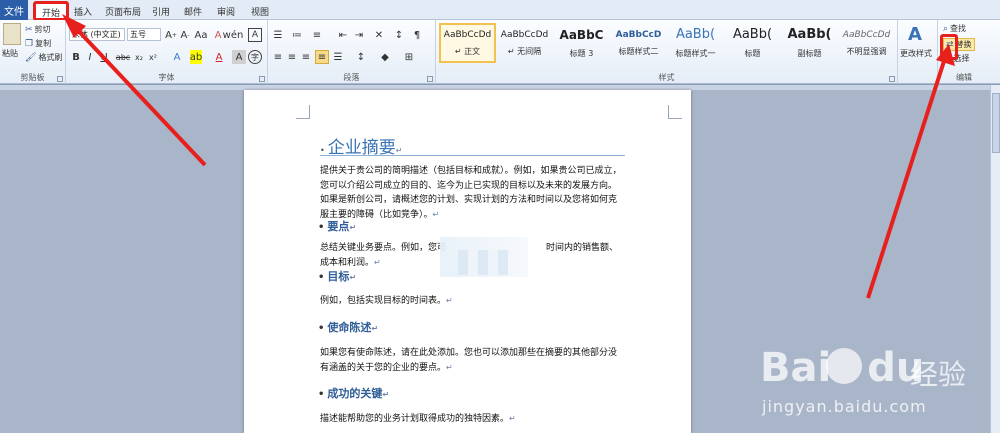 Image resolution: width=1000 pixels, height=433 pixels. Describe the element at coordinates (297, 35) in the screenshot. I see `numbering-icon: ≔` at that location.